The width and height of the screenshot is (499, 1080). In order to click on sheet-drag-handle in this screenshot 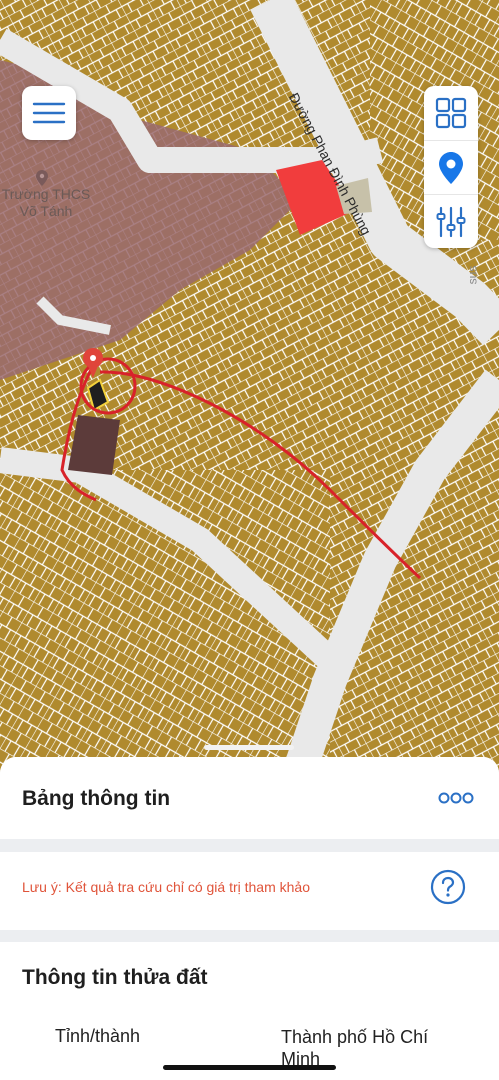, I will do `click(249, 747)`.